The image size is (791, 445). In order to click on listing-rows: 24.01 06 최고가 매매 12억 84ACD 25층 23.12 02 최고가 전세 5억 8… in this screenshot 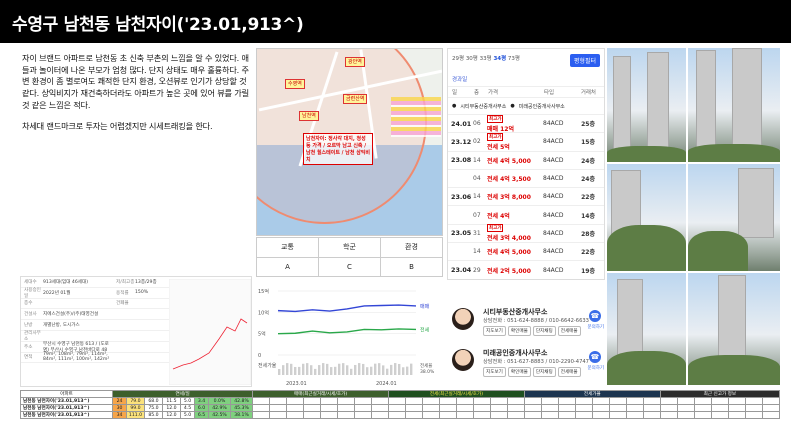, I will do `click(526, 196)`.